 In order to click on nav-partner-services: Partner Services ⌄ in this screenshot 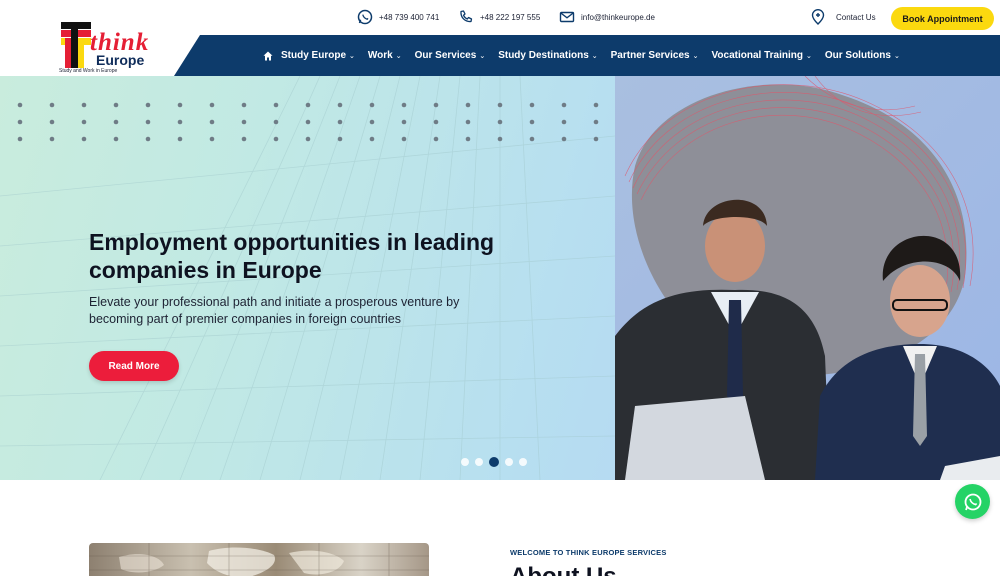, I will do `click(655, 55)`.